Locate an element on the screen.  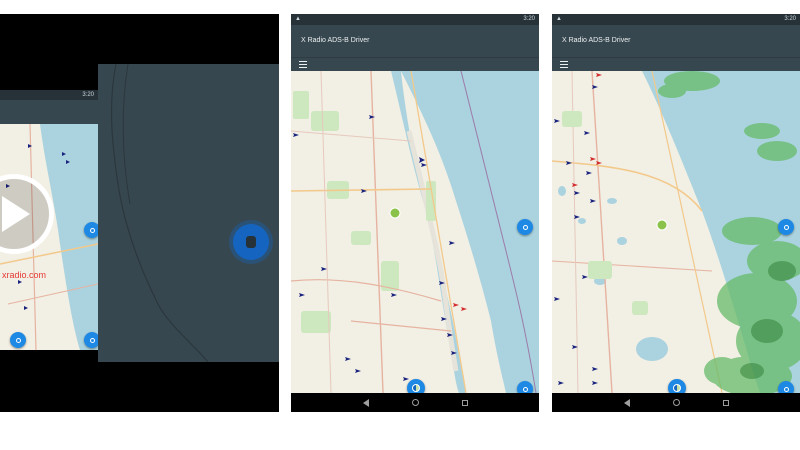
status-bar: 3:20 is located at coordinates (49, 95).